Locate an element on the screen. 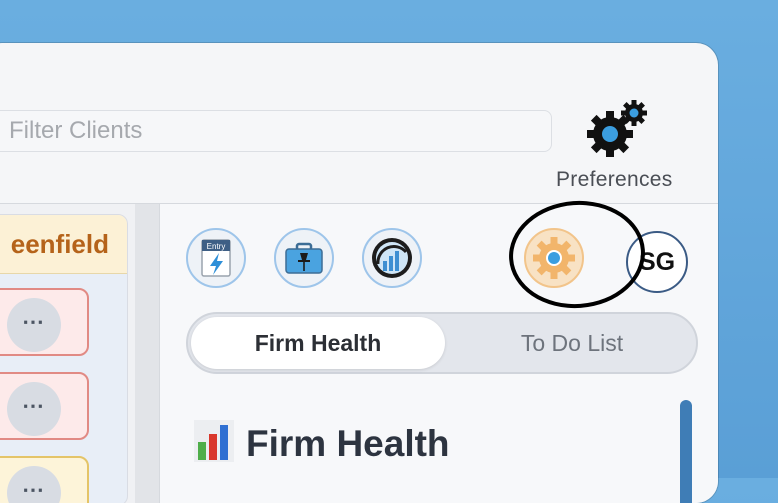 The width and height of the screenshot is (778, 503). preferences-button: Preferences is located at coordinates (631, 143).